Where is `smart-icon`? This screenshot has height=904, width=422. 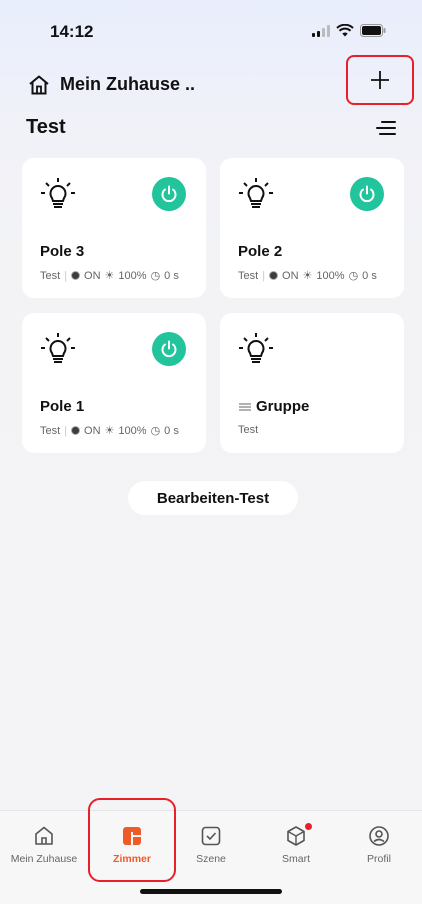 smart-icon is located at coordinates (296, 836).